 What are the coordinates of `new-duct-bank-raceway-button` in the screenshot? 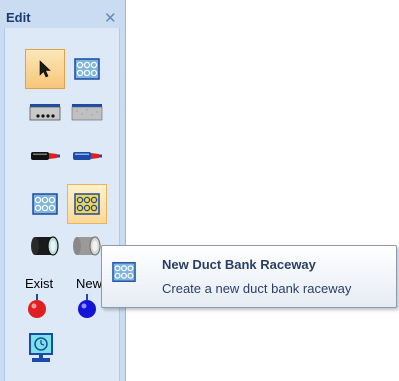 It's located at (87, 204).